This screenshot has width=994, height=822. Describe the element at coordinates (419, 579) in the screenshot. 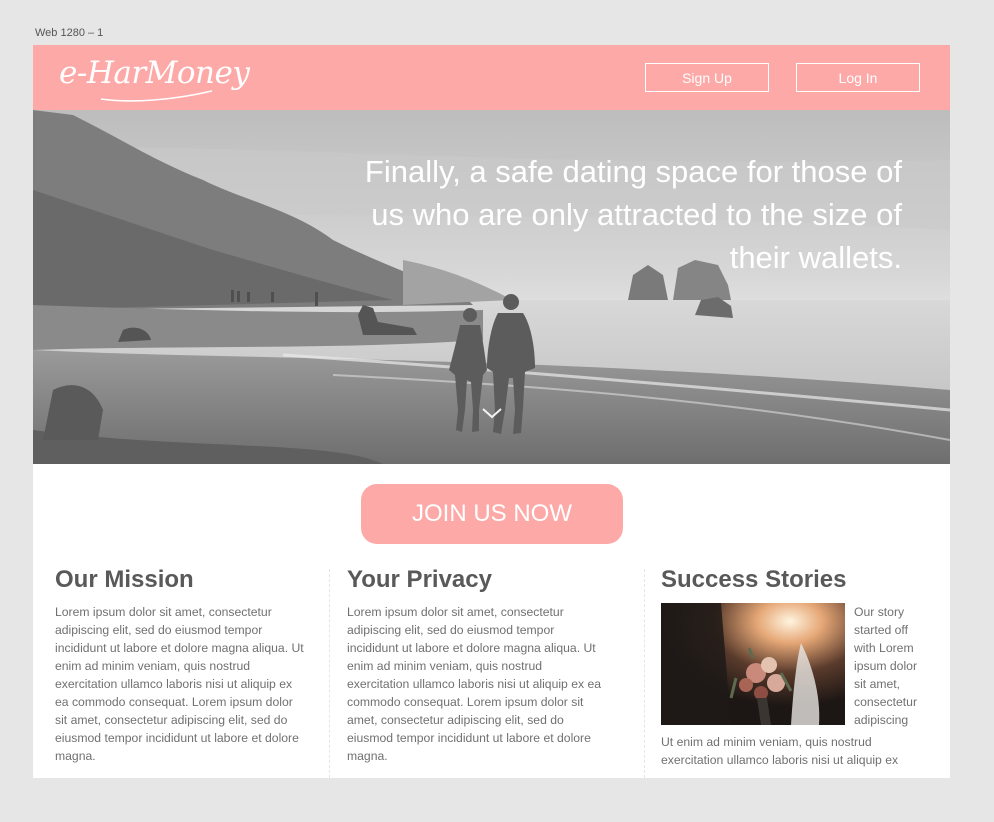

I see `privacy-title: Your Privacy` at that location.